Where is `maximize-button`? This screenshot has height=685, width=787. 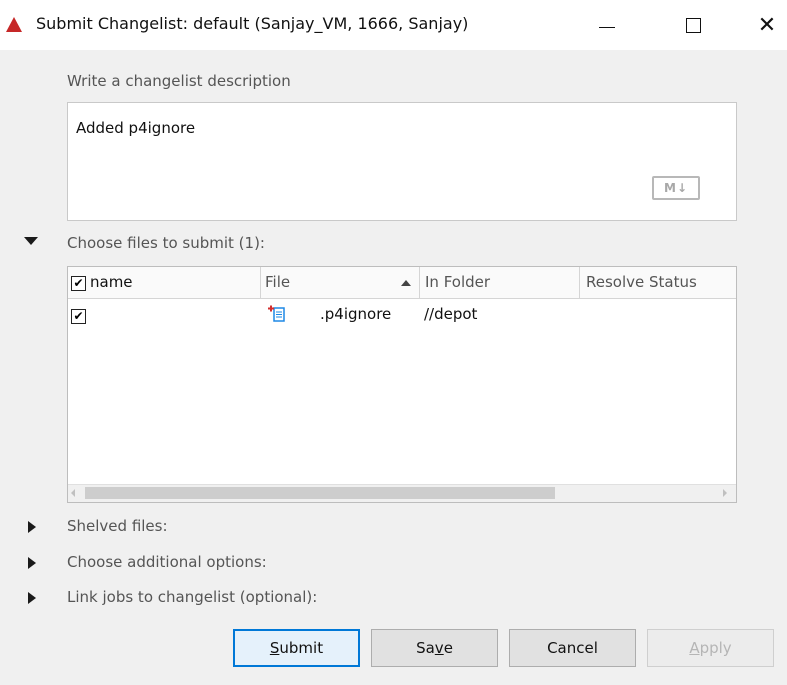 maximize-button is located at coordinates (693, 25).